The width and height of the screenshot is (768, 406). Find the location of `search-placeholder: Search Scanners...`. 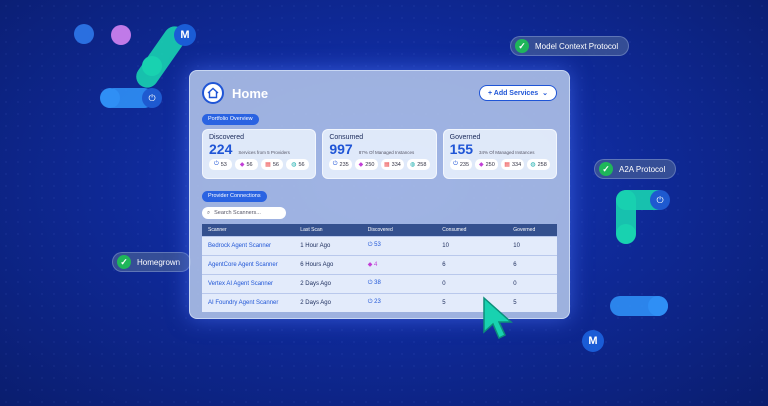

search-placeholder: Search Scanners... is located at coordinates (237, 213).